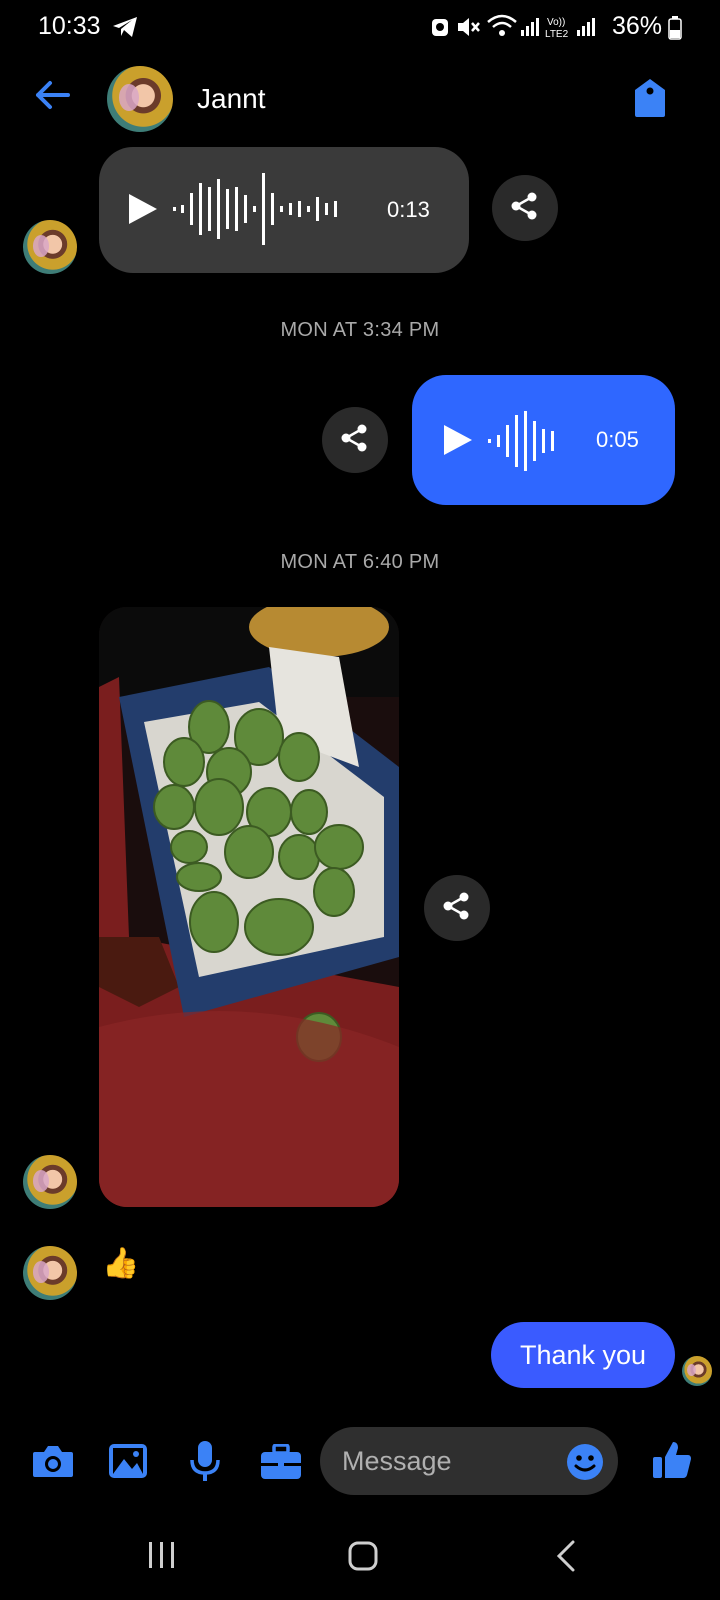 The image size is (720, 1600). What do you see at coordinates (53, 1463) in the screenshot?
I see `camera-icon` at bounding box center [53, 1463].